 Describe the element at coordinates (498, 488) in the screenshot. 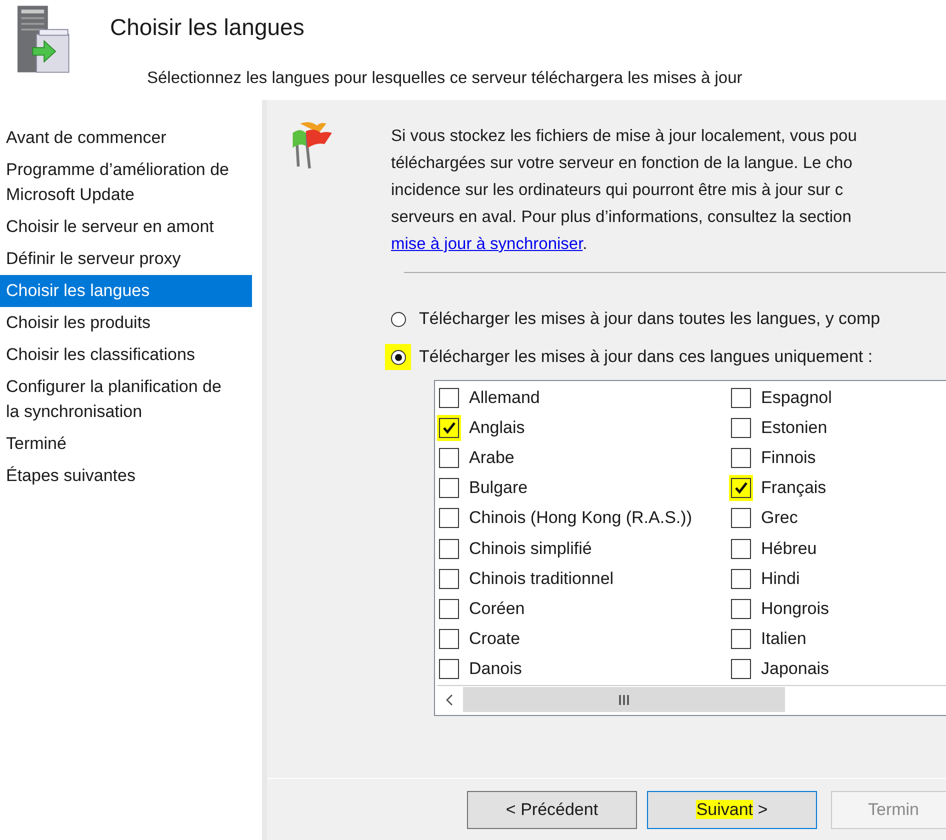

I see `language-label: Bulgare` at that location.